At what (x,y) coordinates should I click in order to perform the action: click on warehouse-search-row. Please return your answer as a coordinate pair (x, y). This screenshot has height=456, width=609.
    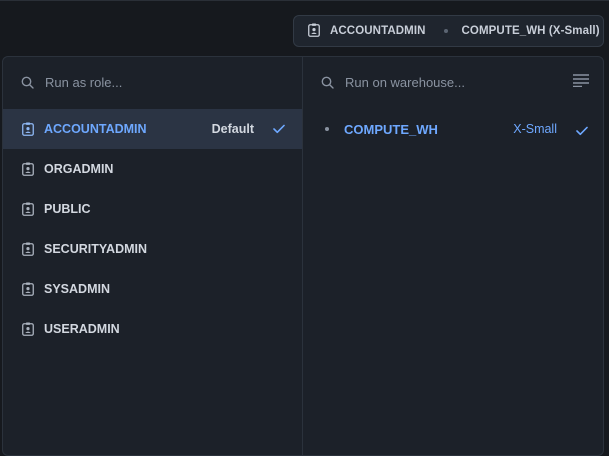
    Looking at the image, I should click on (453, 82).